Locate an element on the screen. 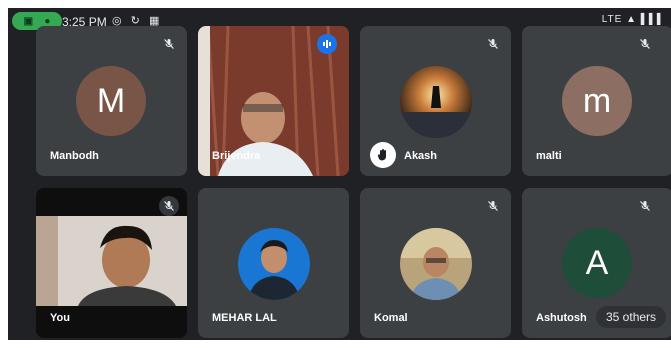 Image resolution: width=671 pixels, height=348 pixels. avatar: A is located at coordinates (597, 263).